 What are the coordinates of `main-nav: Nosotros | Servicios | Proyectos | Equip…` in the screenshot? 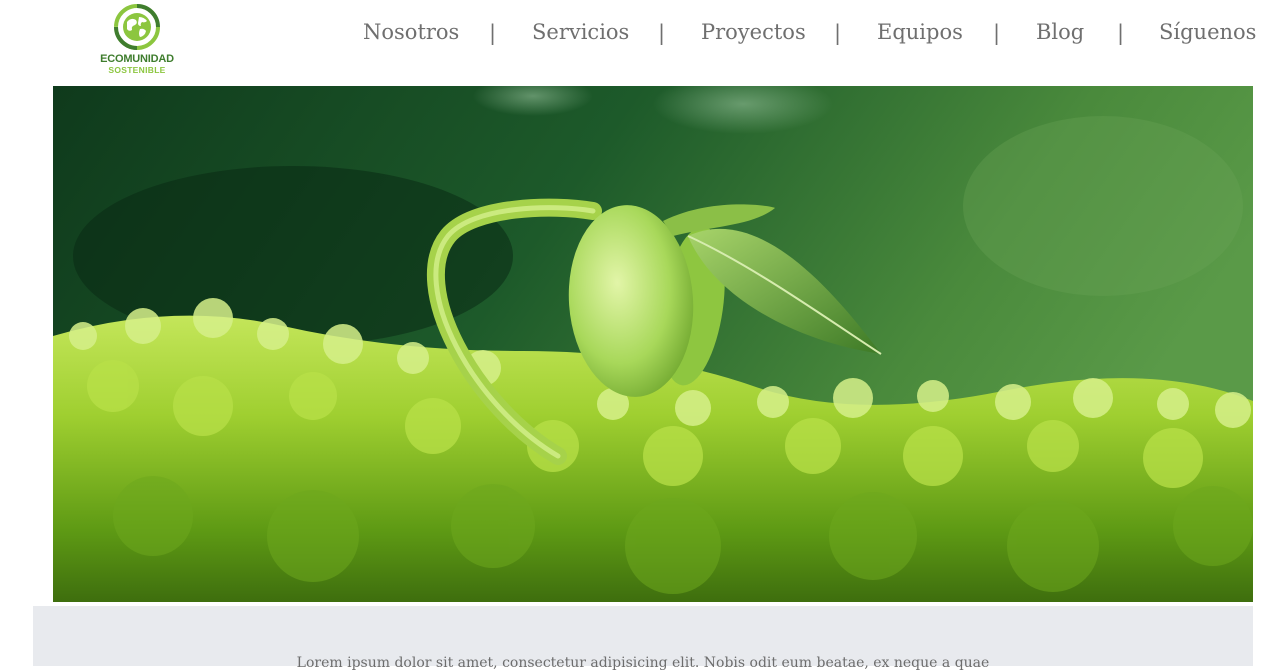 It's located at (641, 35).